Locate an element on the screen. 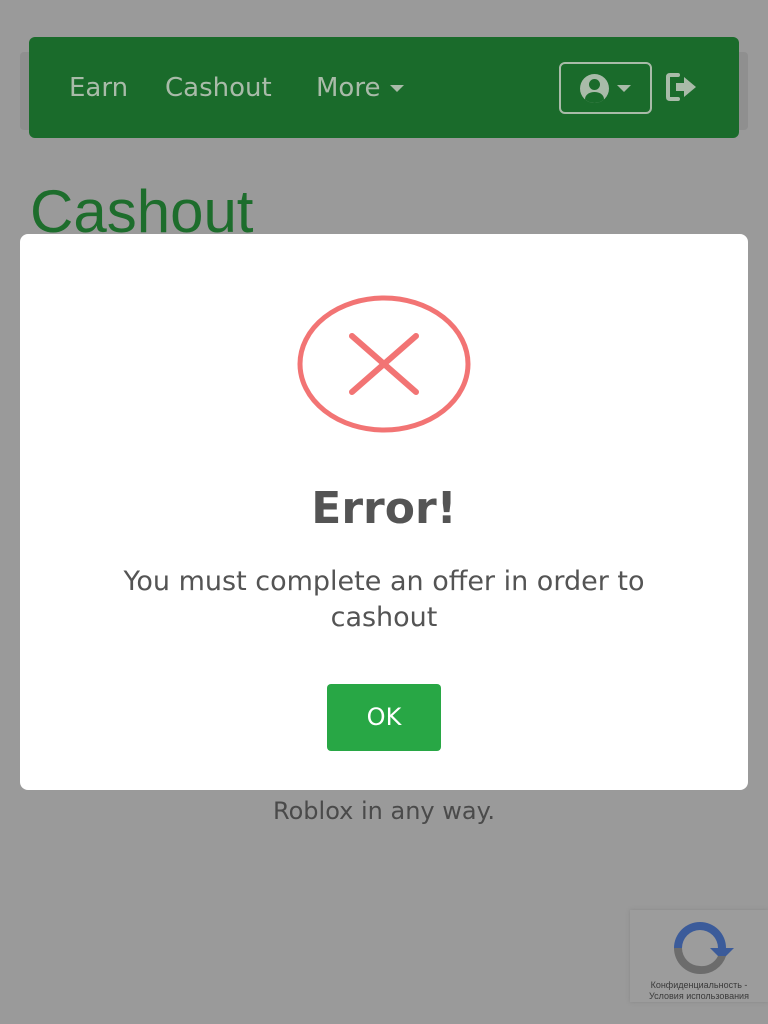  recaptcha-privacy-link: Конфиденциальность - is located at coordinates (699, 985).